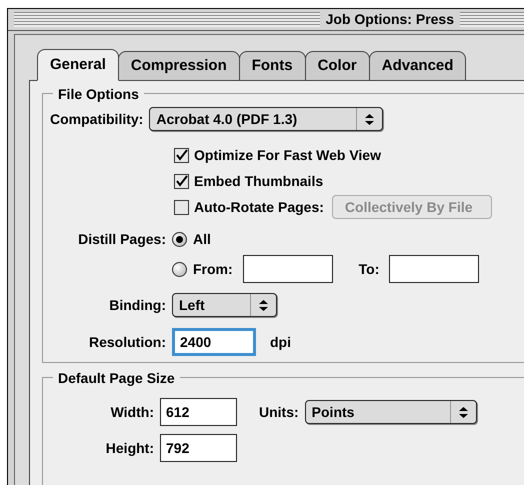 Image resolution: width=524 pixels, height=485 pixels. Describe the element at coordinates (492, 19) in the screenshot. I see `title-bar-stripes` at that location.